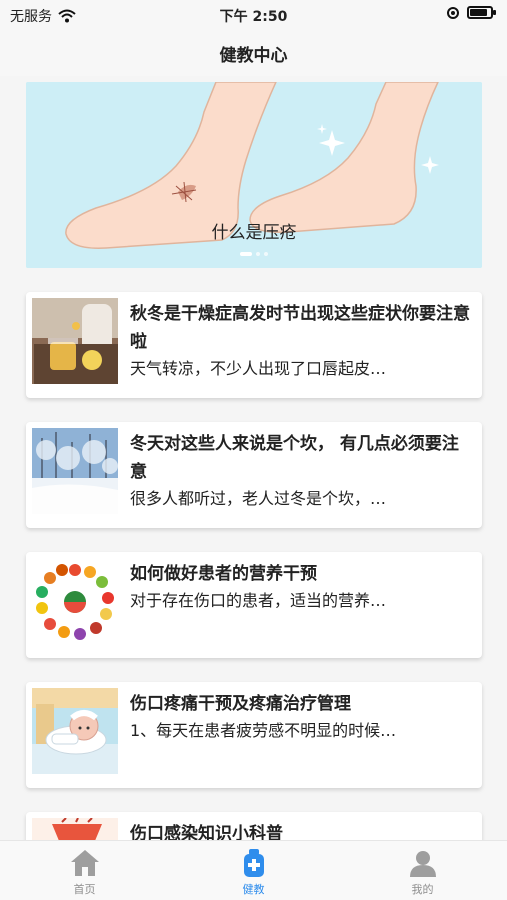  Describe the element at coordinates (300, 328) in the screenshot. I see `article-title-1: 秋冬是干燥症高发时节出现这些症状你要注意啦` at that location.